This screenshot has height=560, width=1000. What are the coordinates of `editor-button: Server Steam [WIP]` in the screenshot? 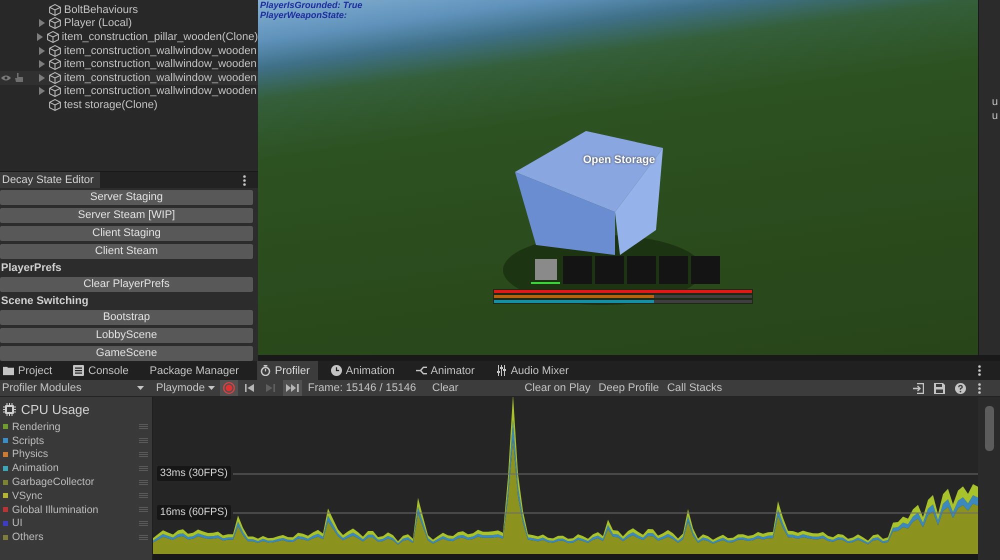 It's located at (126, 215).